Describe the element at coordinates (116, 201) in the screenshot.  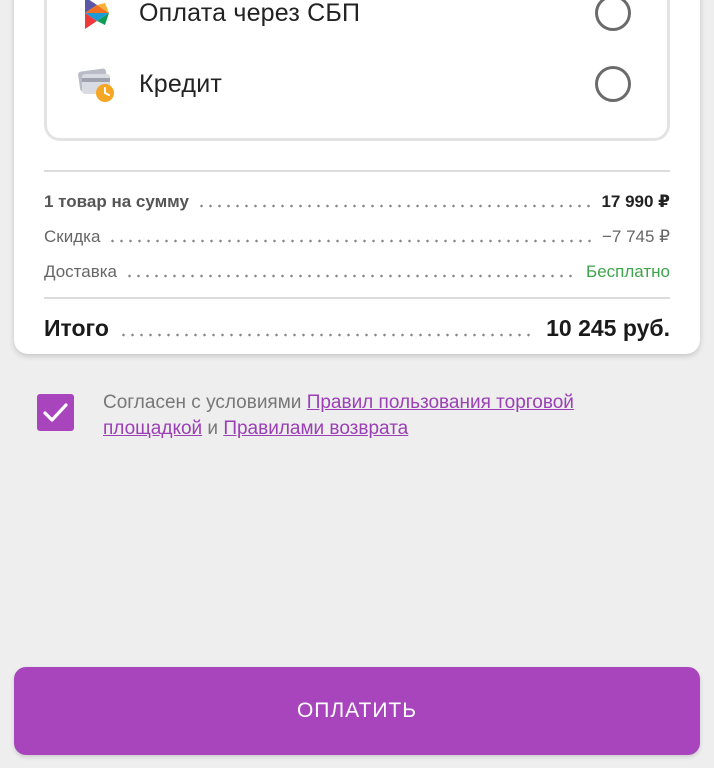
I see `items-label: 1 товар на сумму` at that location.